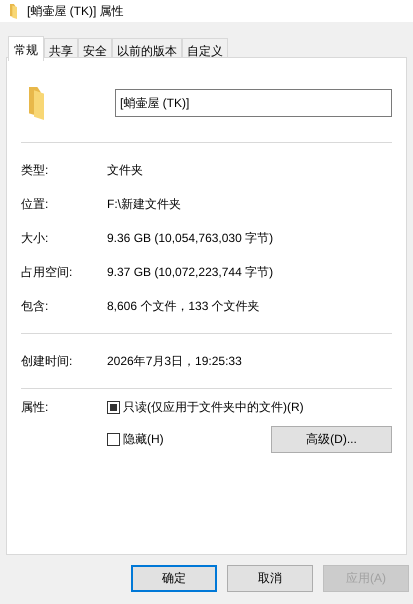 This screenshot has height=604, width=413. Describe the element at coordinates (144, 204) in the screenshot. I see `property-value: F:\新建文件夹` at that location.